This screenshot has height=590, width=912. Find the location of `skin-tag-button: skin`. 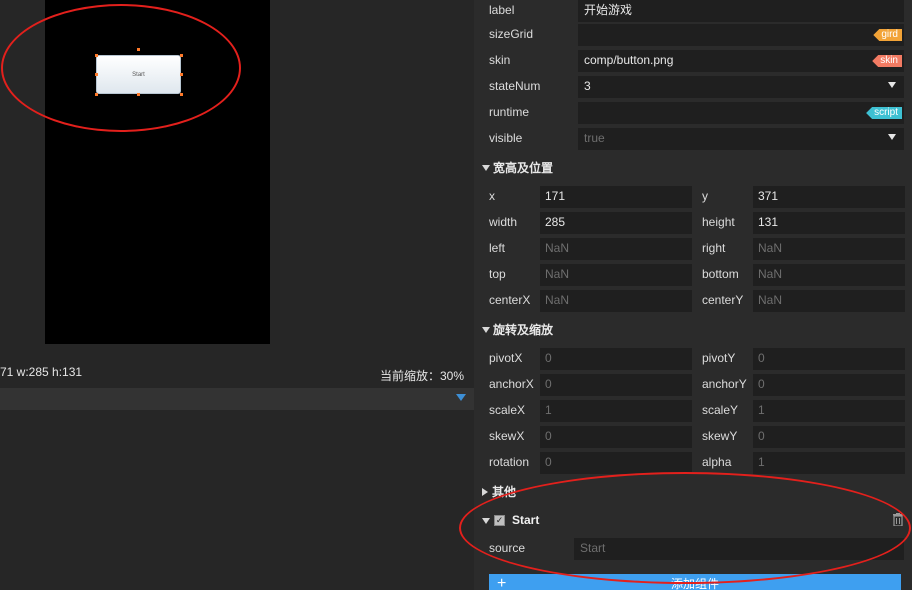

skin-tag-button: skin is located at coordinates (887, 61).